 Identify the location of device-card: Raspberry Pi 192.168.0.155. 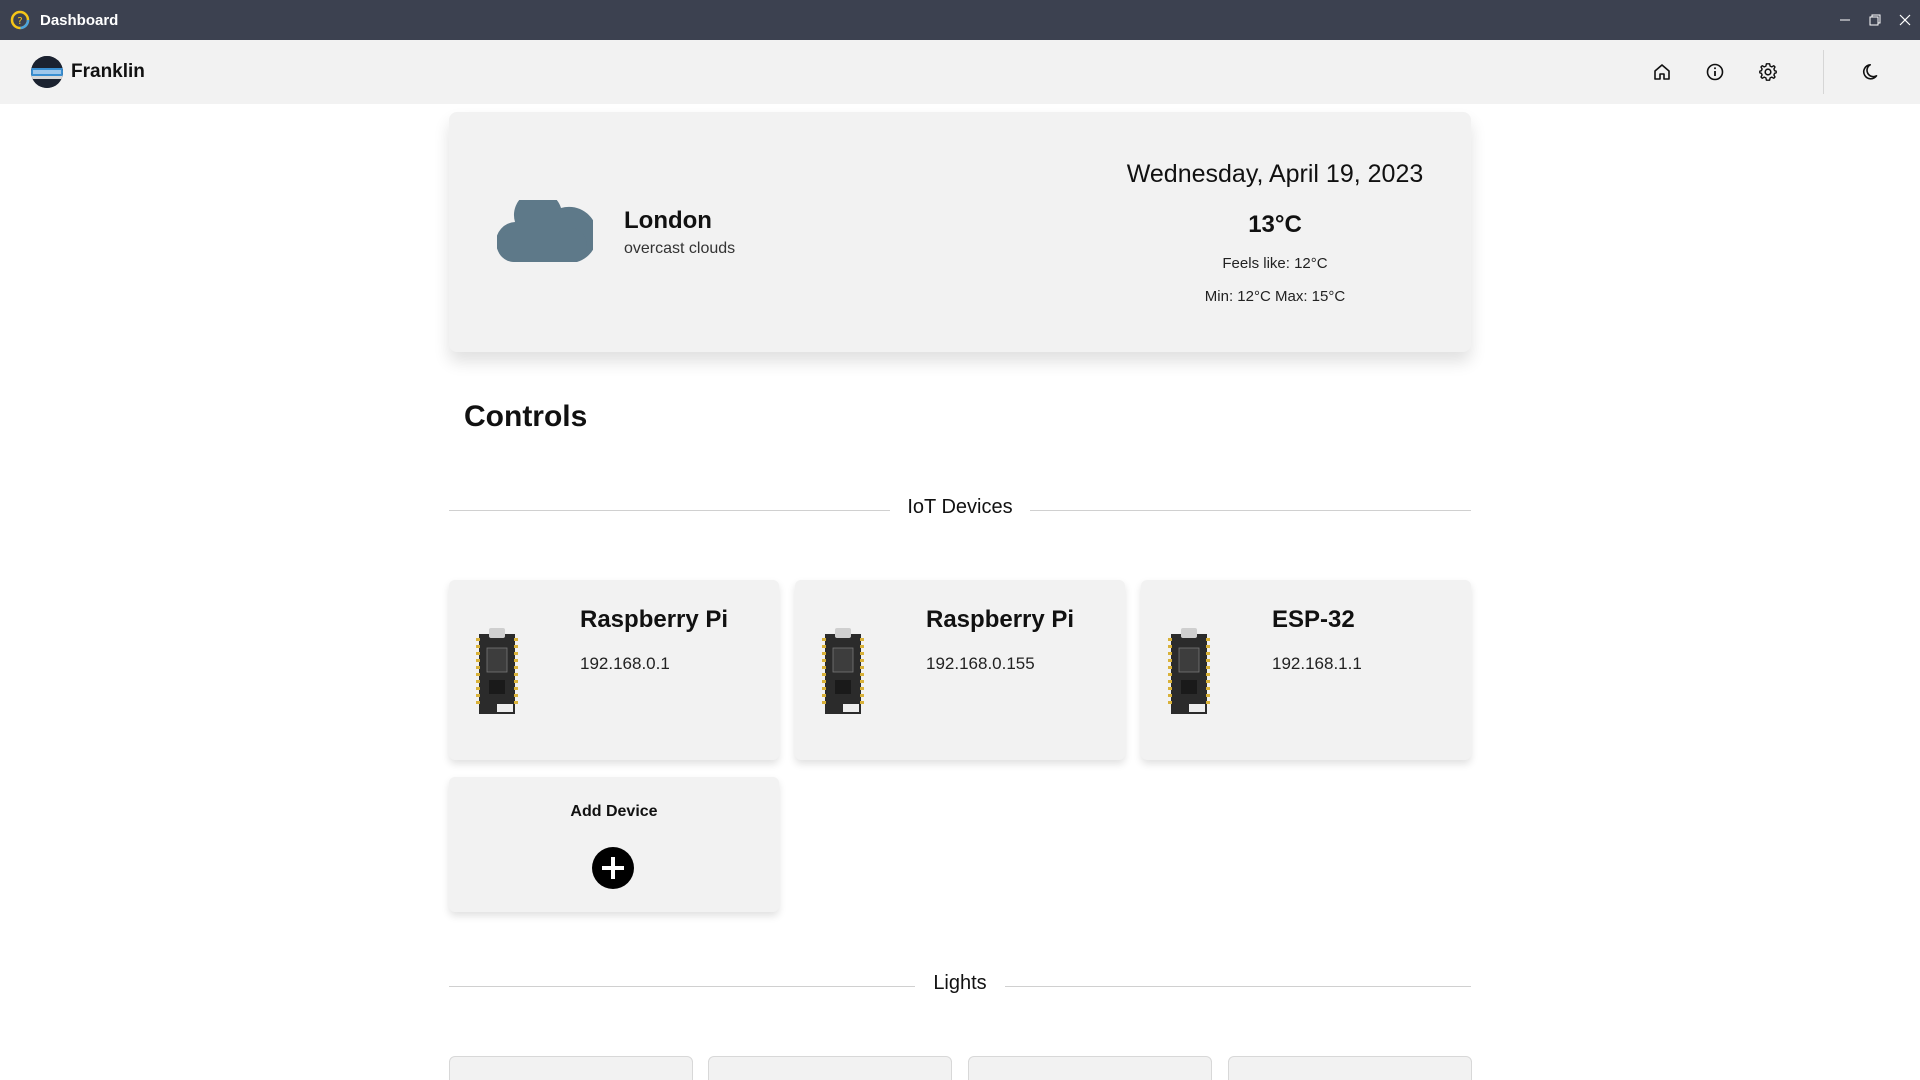
(960, 670).